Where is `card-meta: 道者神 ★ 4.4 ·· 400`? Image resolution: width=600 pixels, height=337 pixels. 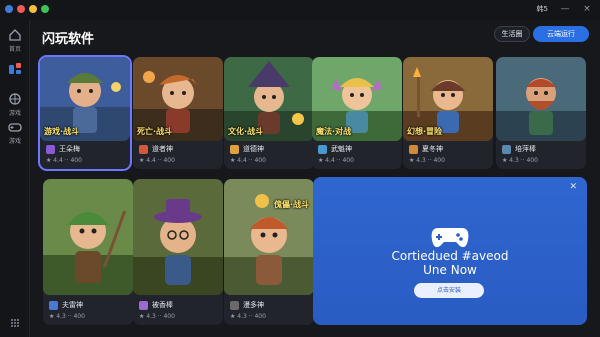 card-meta: 道者神 ★ 4.4 ·· 400 is located at coordinates (178, 155).